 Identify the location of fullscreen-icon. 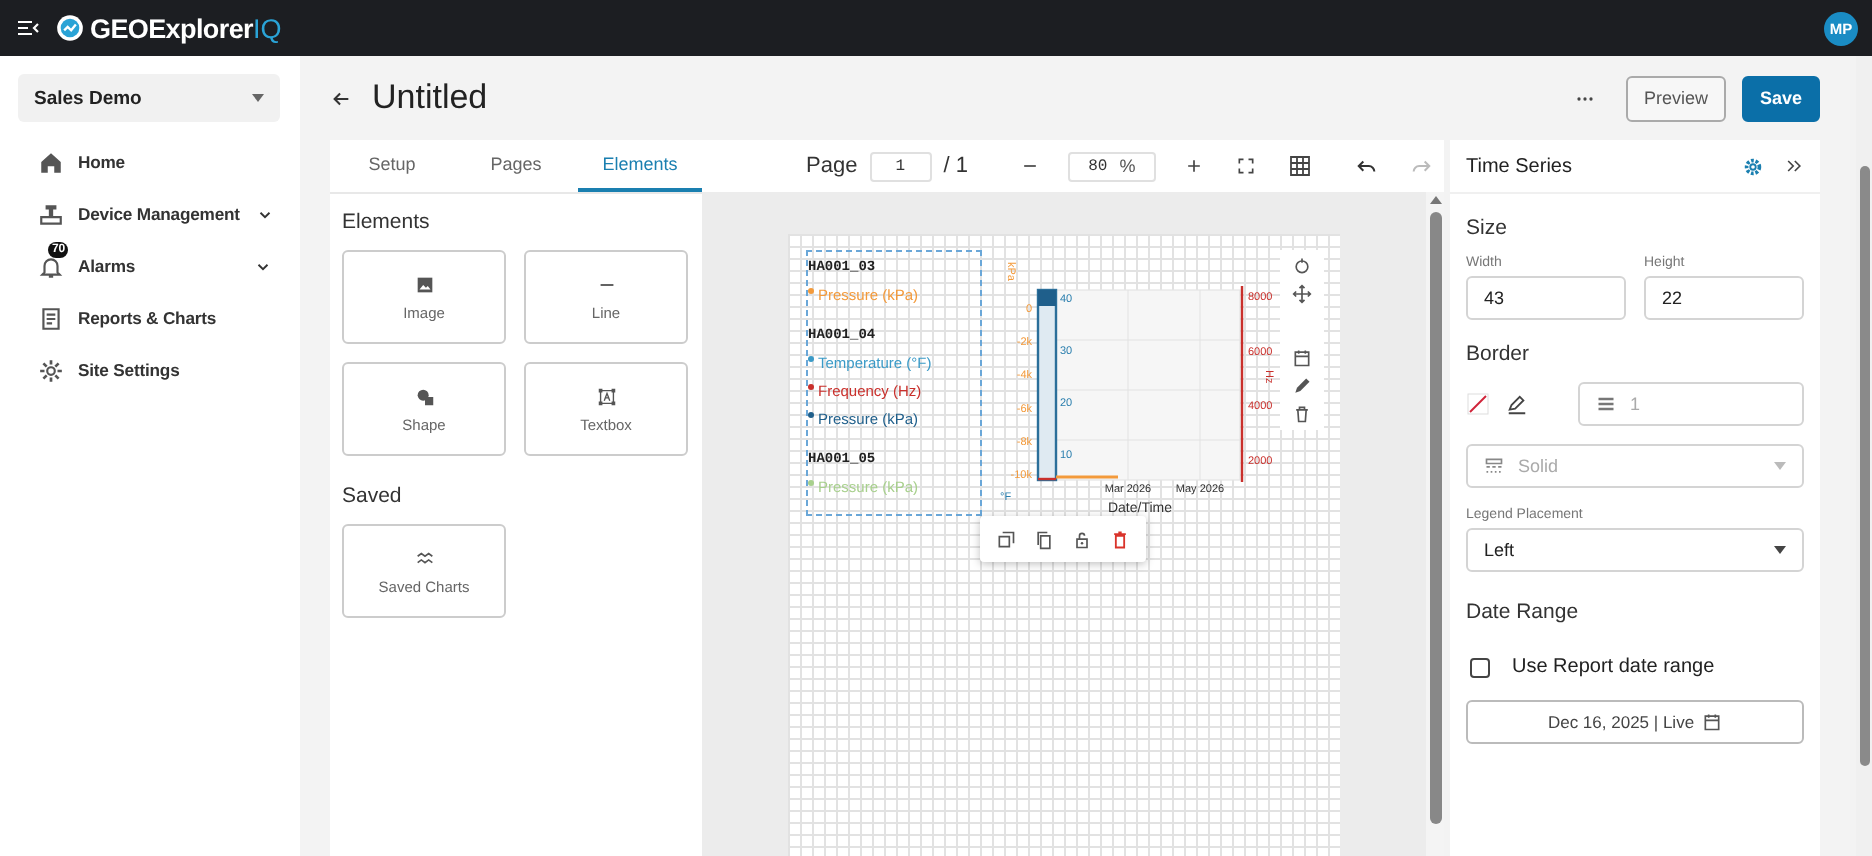
(1245, 166).